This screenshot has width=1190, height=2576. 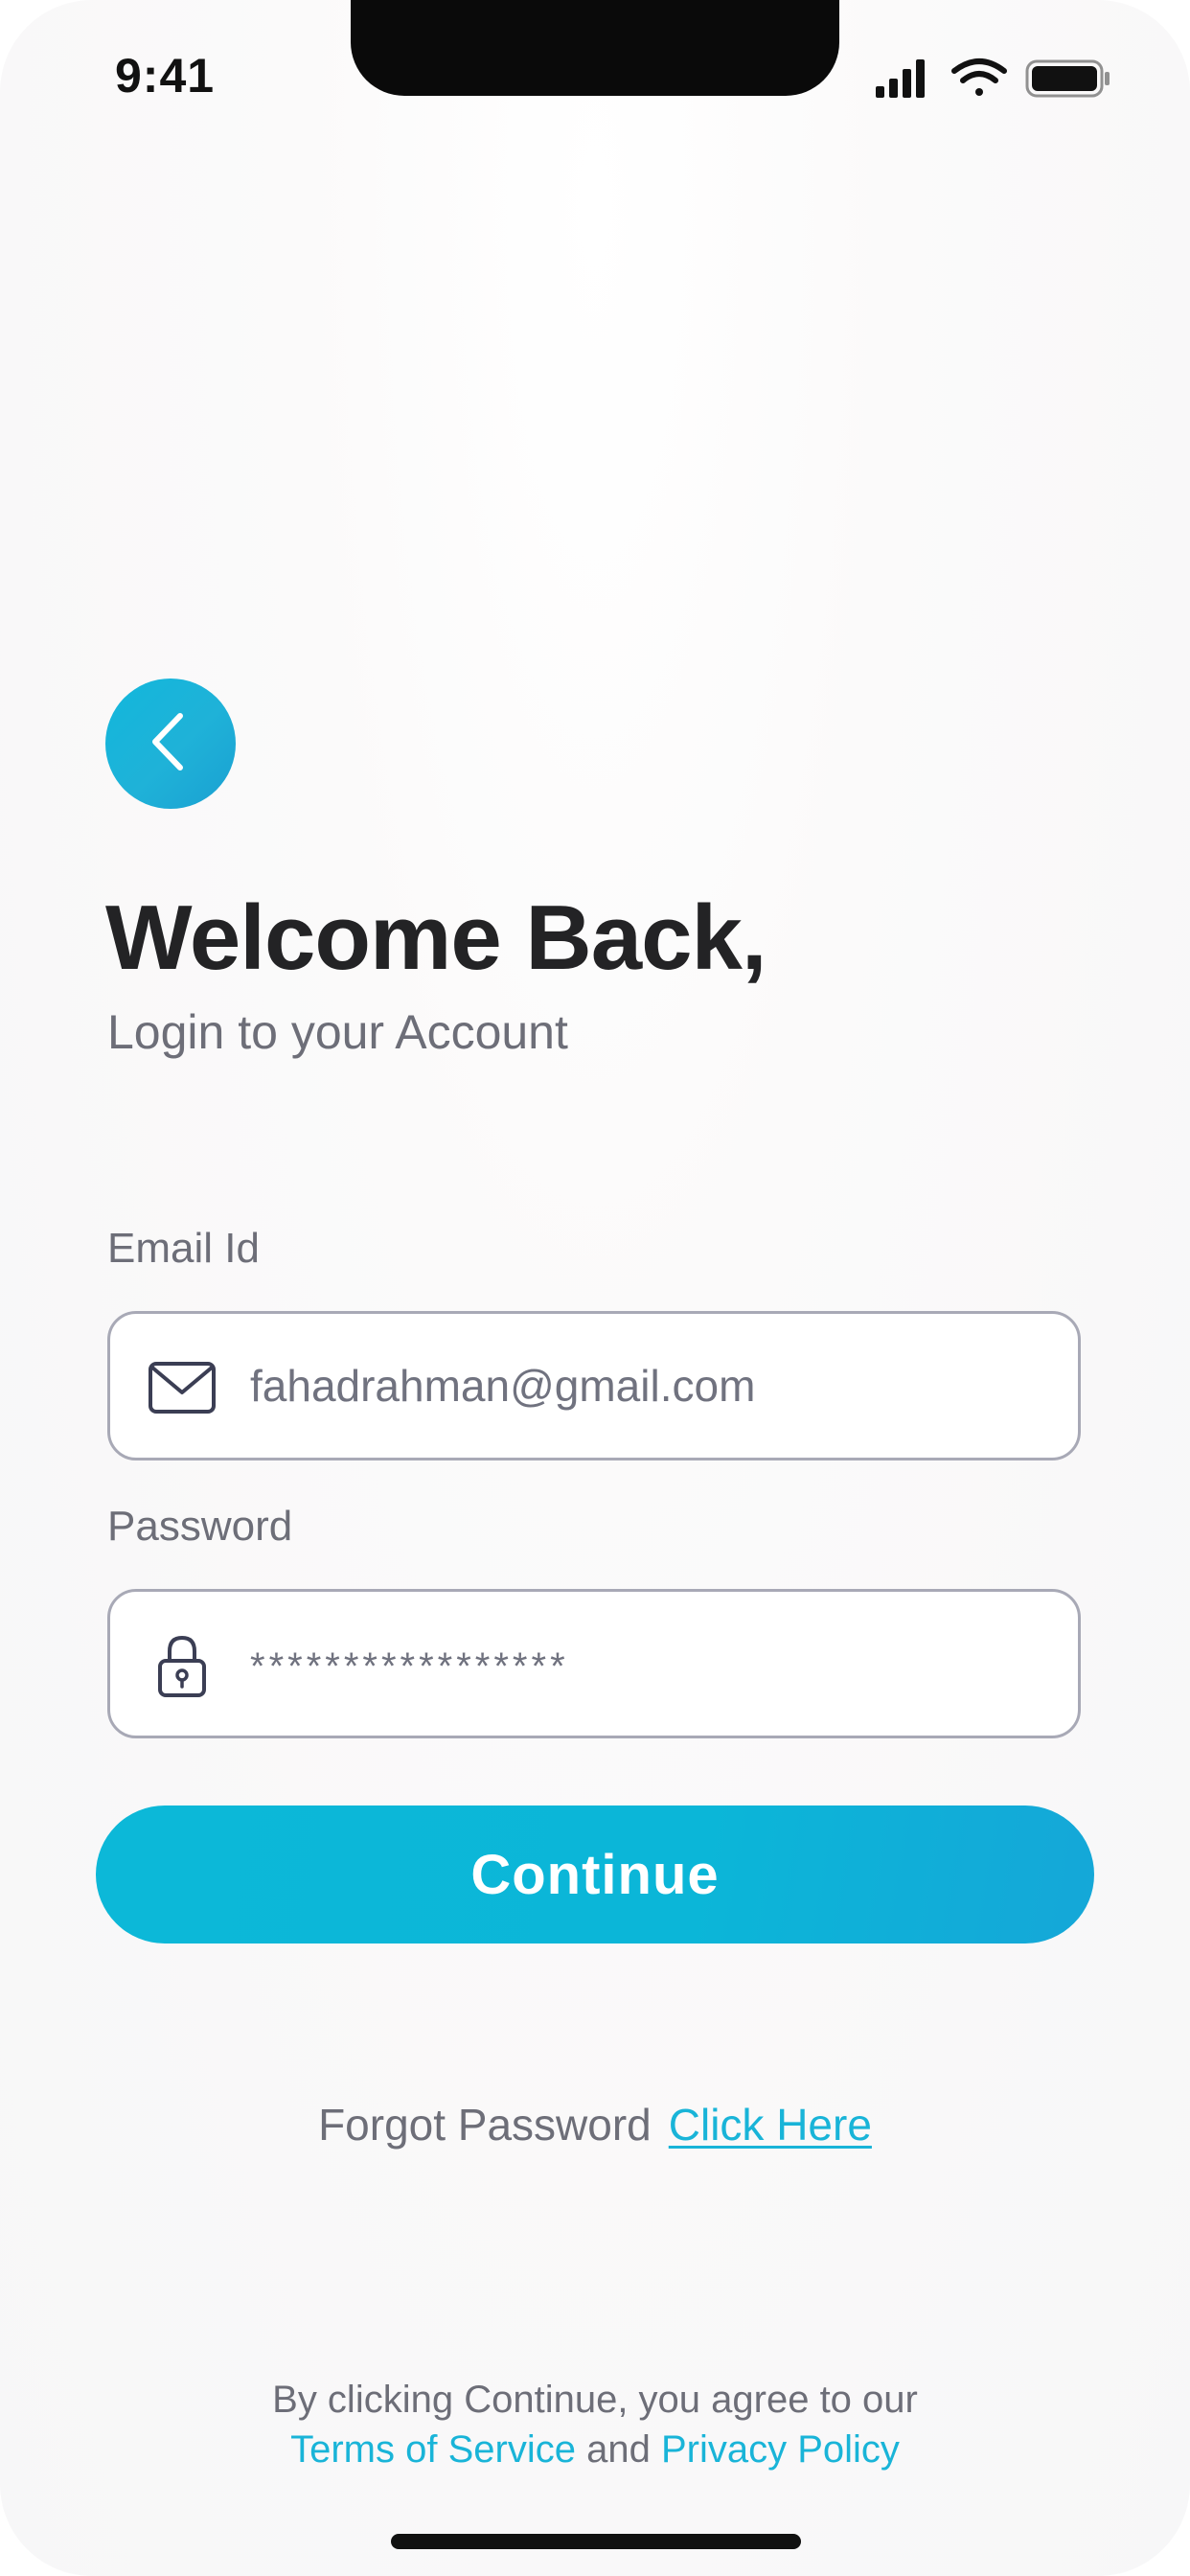 What do you see at coordinates (771, 2125) in the screenshot?
I see `forgot-password-link: Click Here` at bounding box center [771, 2125].